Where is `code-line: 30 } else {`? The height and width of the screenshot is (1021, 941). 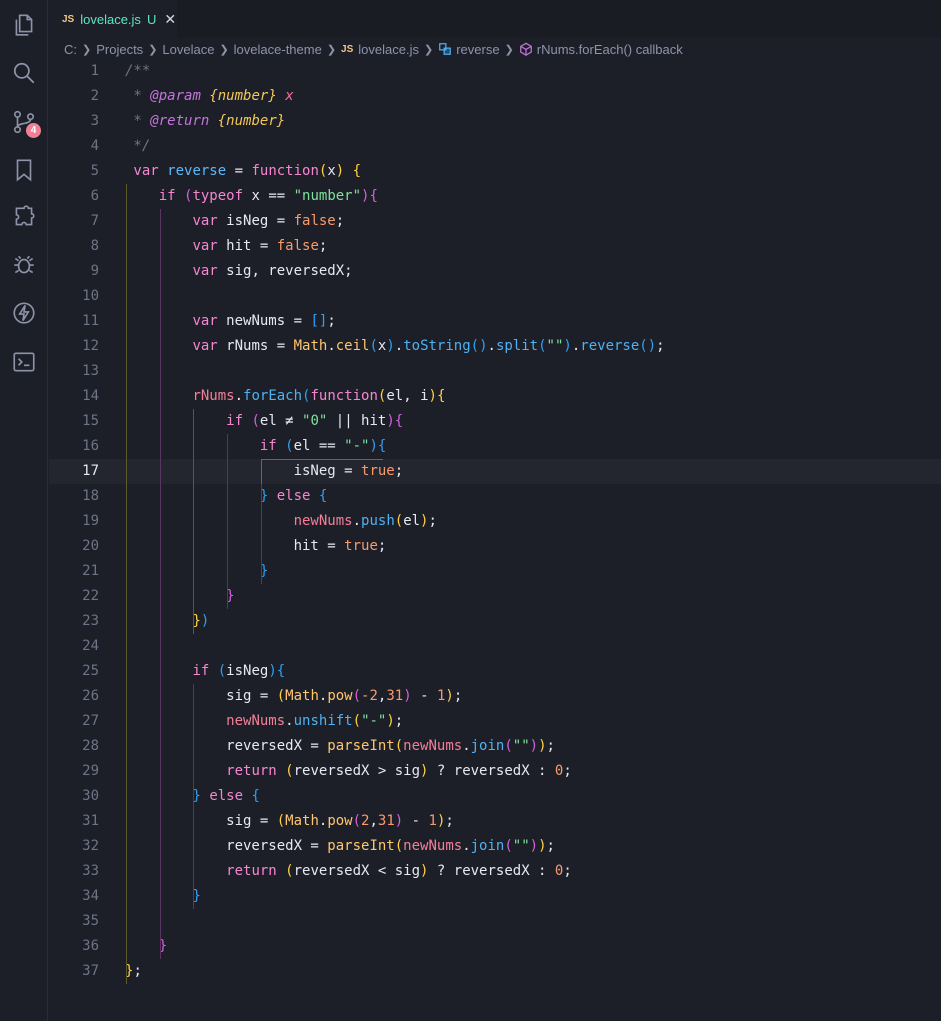 code-line: 30 } else { is located at coordinates (495, 796).